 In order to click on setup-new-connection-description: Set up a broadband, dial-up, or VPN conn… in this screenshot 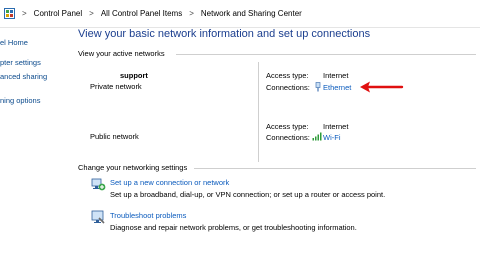, I will do `click(248, 194)`.